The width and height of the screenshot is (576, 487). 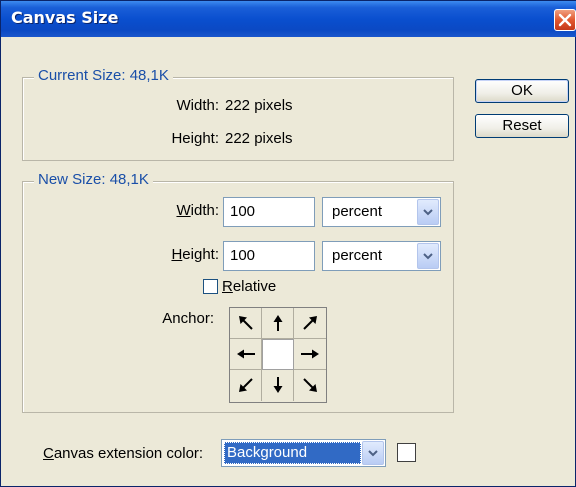 What do you see at coordinates (259, 138) in the screenshot?
I see `current-height-value: 222 pixels` at bounding box center [259, 138].